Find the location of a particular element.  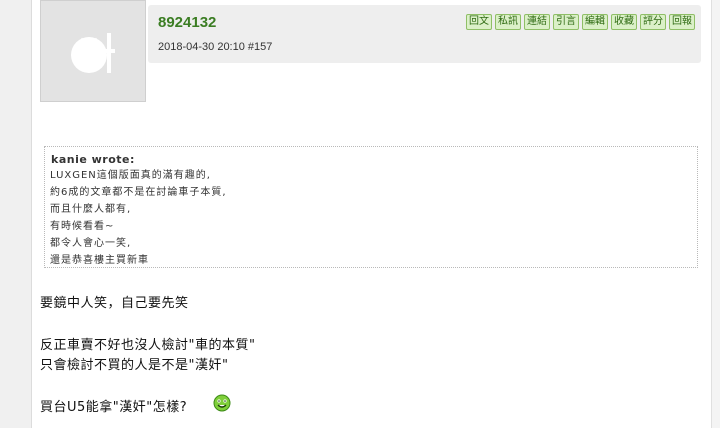

quote-button: 引言 is located at coordinates (566, 22).